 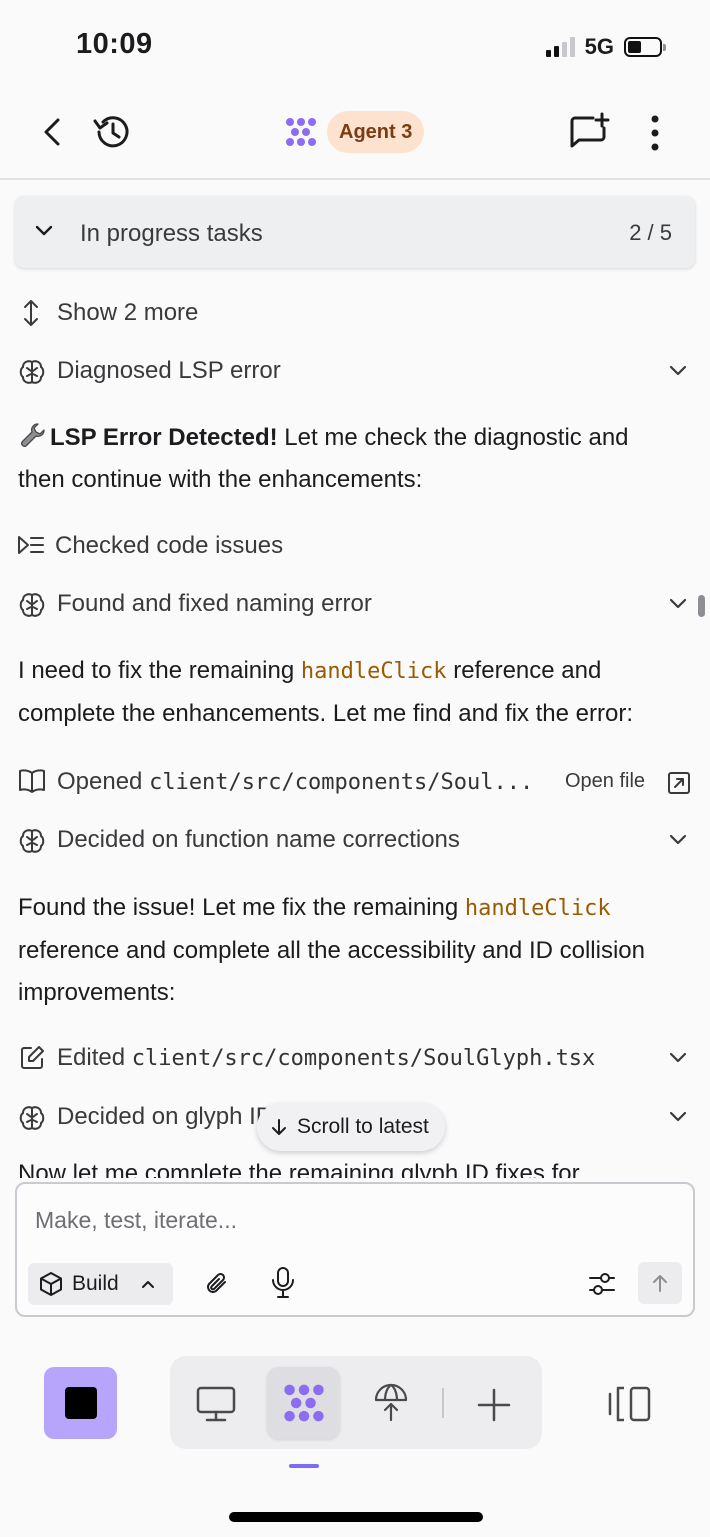 I want to click on tasks-count: 2 / 5, so click(x=650, y=232).